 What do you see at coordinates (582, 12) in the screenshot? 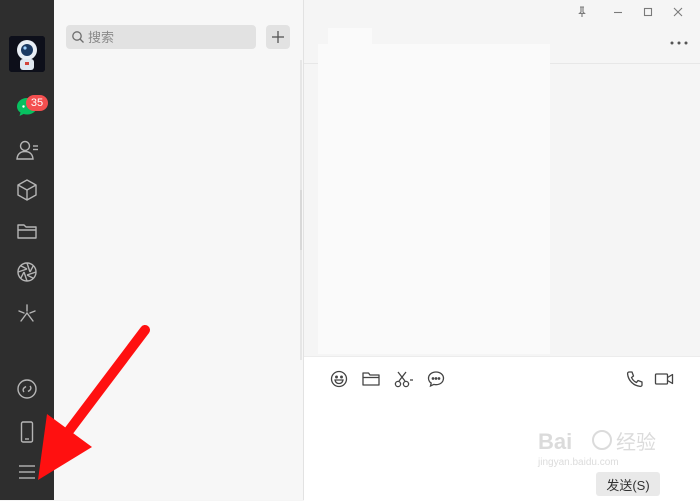
I see `pin-icon` at bounding box center [582, 12].